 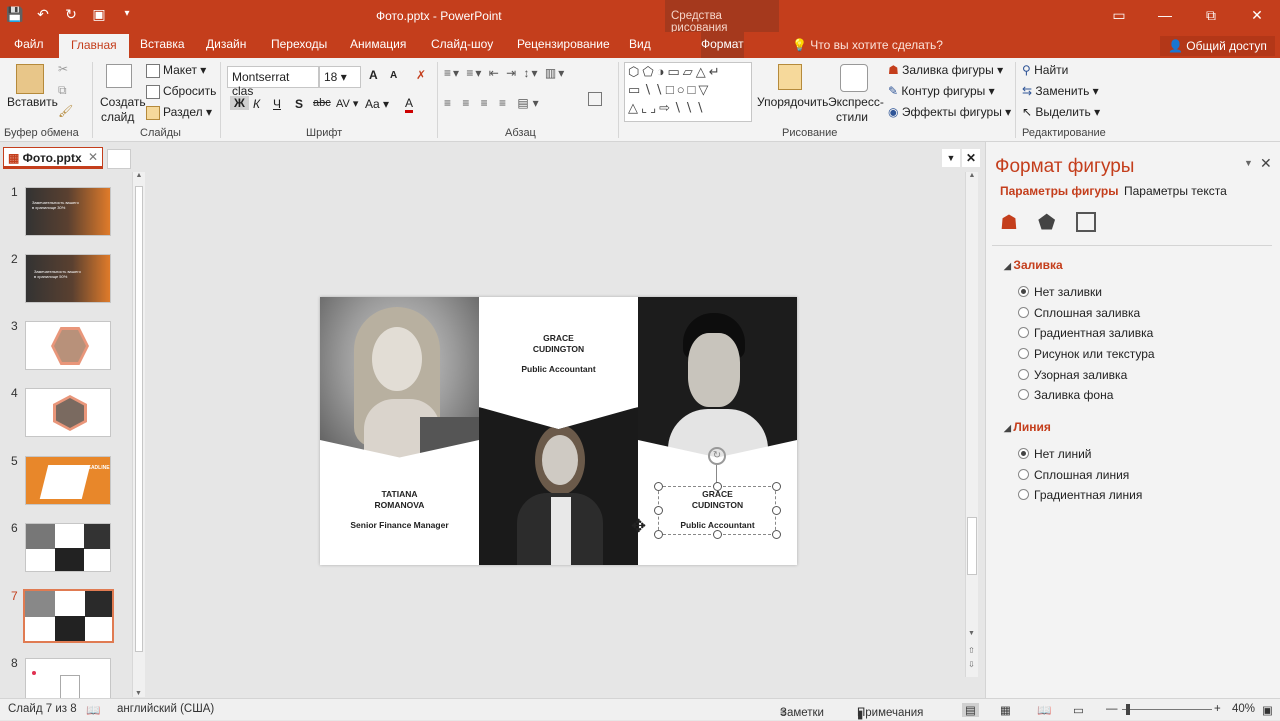 I want to click on tab-text-options: Параметры текста, so click(x=1175, y=191).